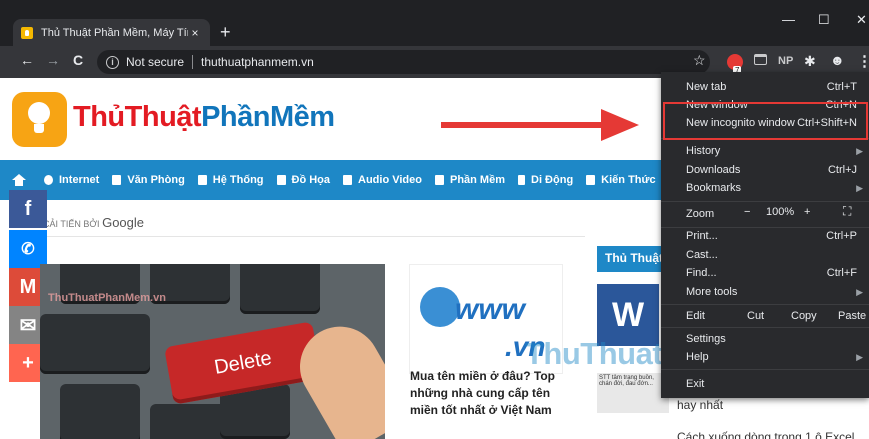  What do you see at coordinates (765, 339) in the screenshot?
I see `menu-item-settings: Settings` at bounding box center [765, 339].